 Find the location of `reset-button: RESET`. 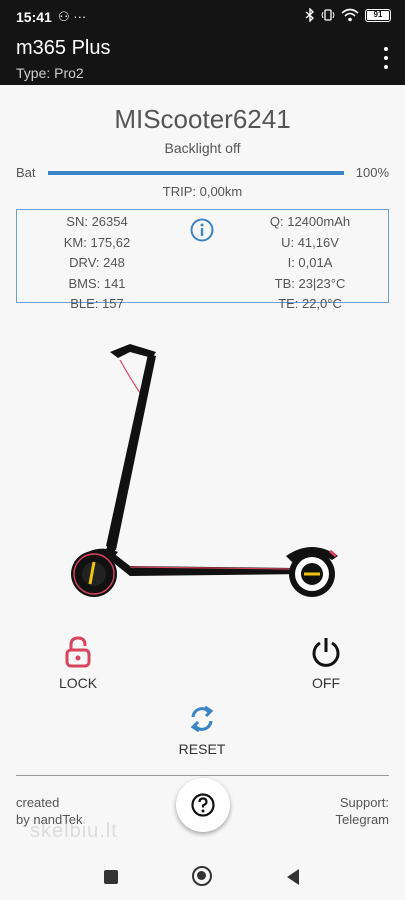

reset-button: RESET is located at coordinates (202, 730).